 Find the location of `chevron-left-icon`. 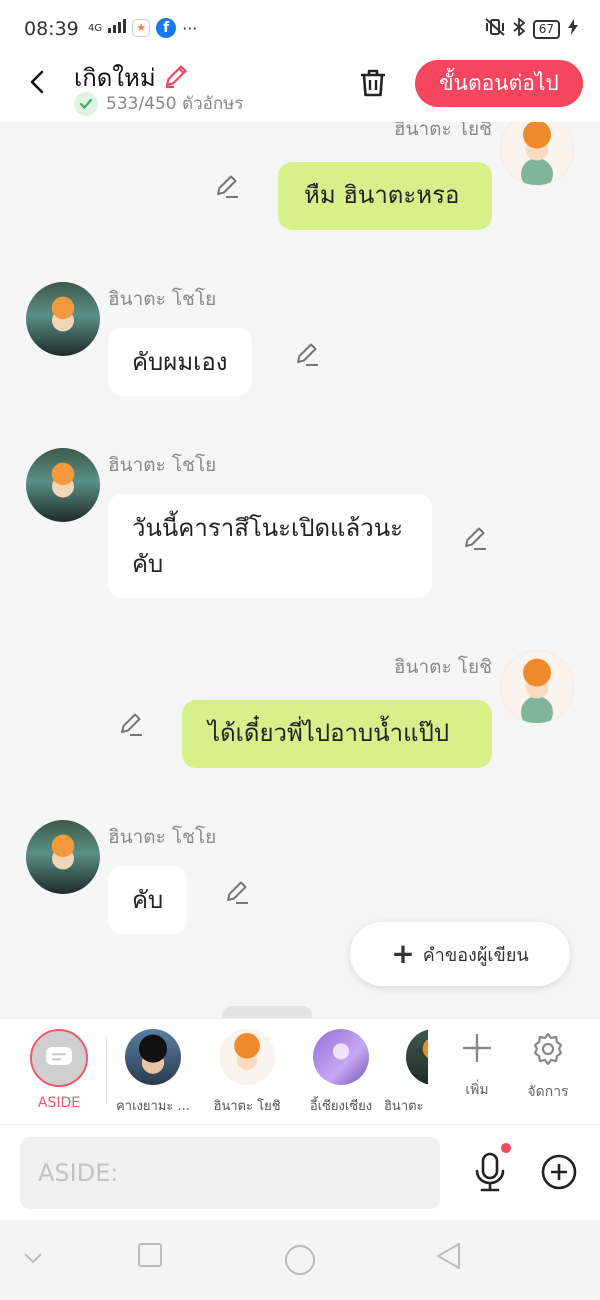

chevron-left-icon is located at coordinates (37, 82).